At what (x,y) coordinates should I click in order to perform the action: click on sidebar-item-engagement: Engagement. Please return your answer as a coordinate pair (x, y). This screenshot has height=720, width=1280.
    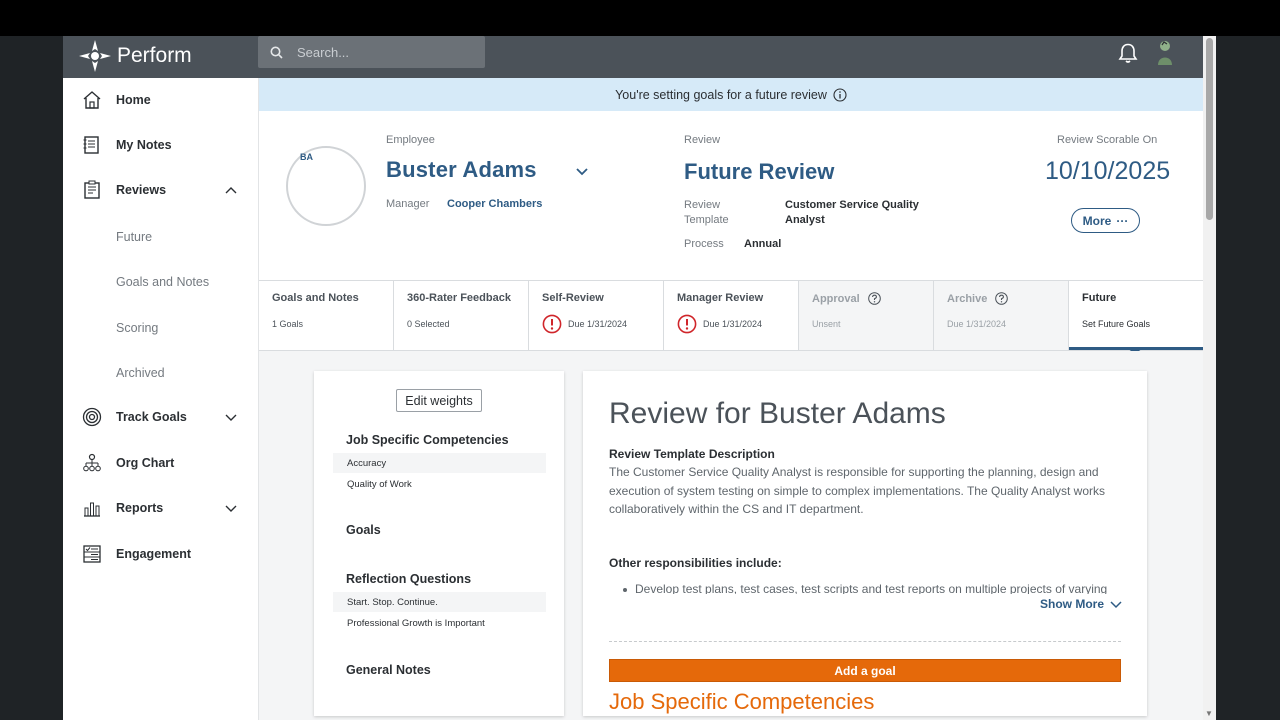
    Looking at the image, I should click on (161, 554).